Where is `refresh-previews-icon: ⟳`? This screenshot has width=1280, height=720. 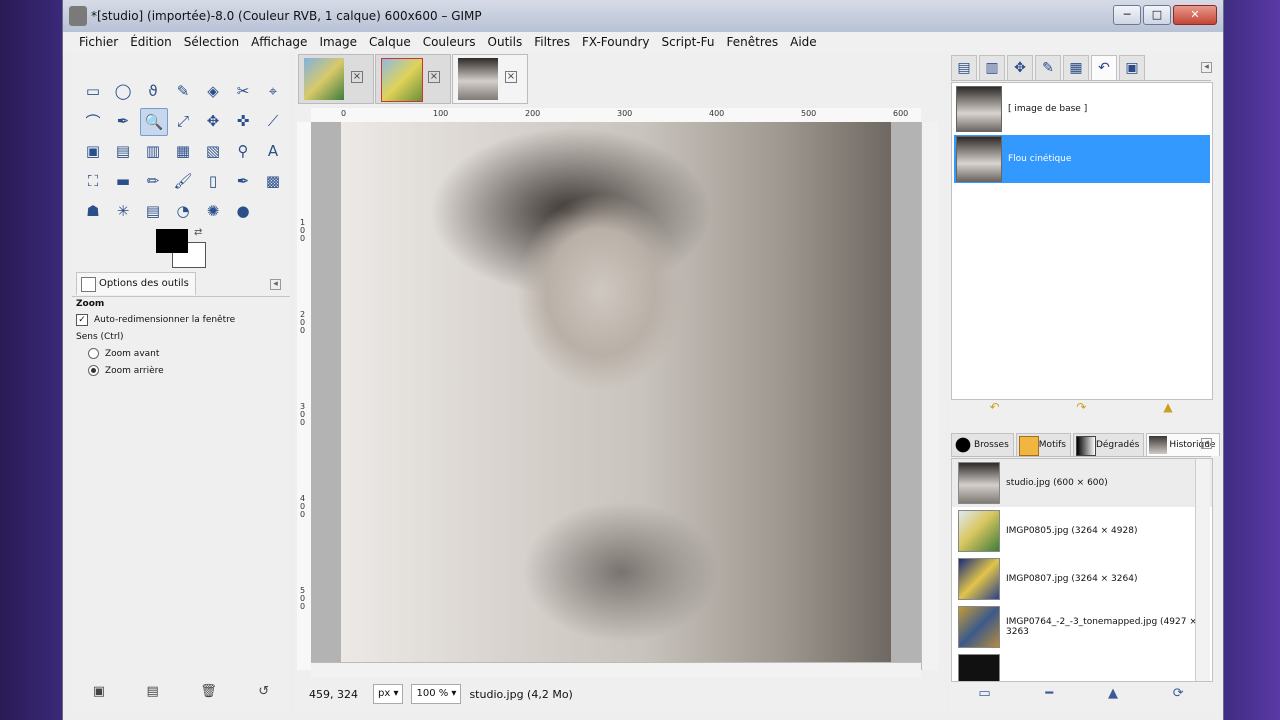 refresh-previews-icon: ⟳ is located at coordinates (1178, 693).